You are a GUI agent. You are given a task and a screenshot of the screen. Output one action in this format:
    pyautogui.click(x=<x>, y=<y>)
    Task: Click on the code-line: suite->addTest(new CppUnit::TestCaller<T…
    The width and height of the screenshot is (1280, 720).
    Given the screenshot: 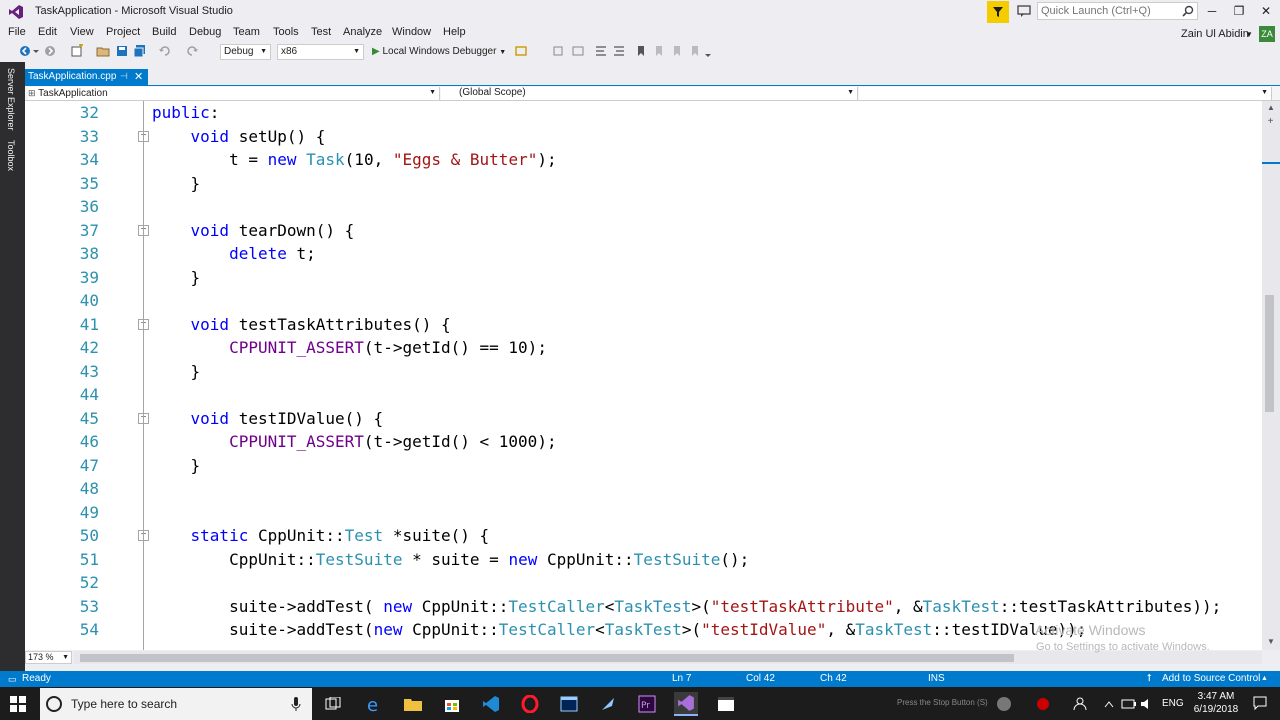 What is the action you would take?
    pyautogui.click(x=619, y=630)
    